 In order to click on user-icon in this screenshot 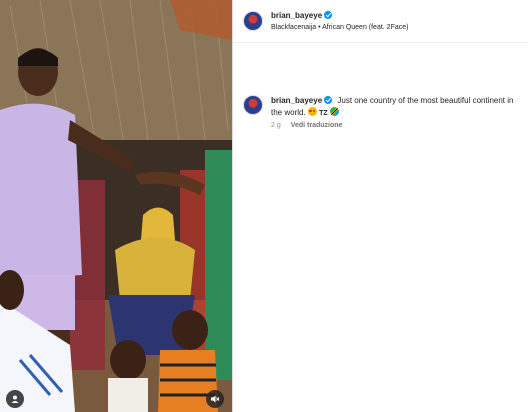, I will do `click(15, 399)`.